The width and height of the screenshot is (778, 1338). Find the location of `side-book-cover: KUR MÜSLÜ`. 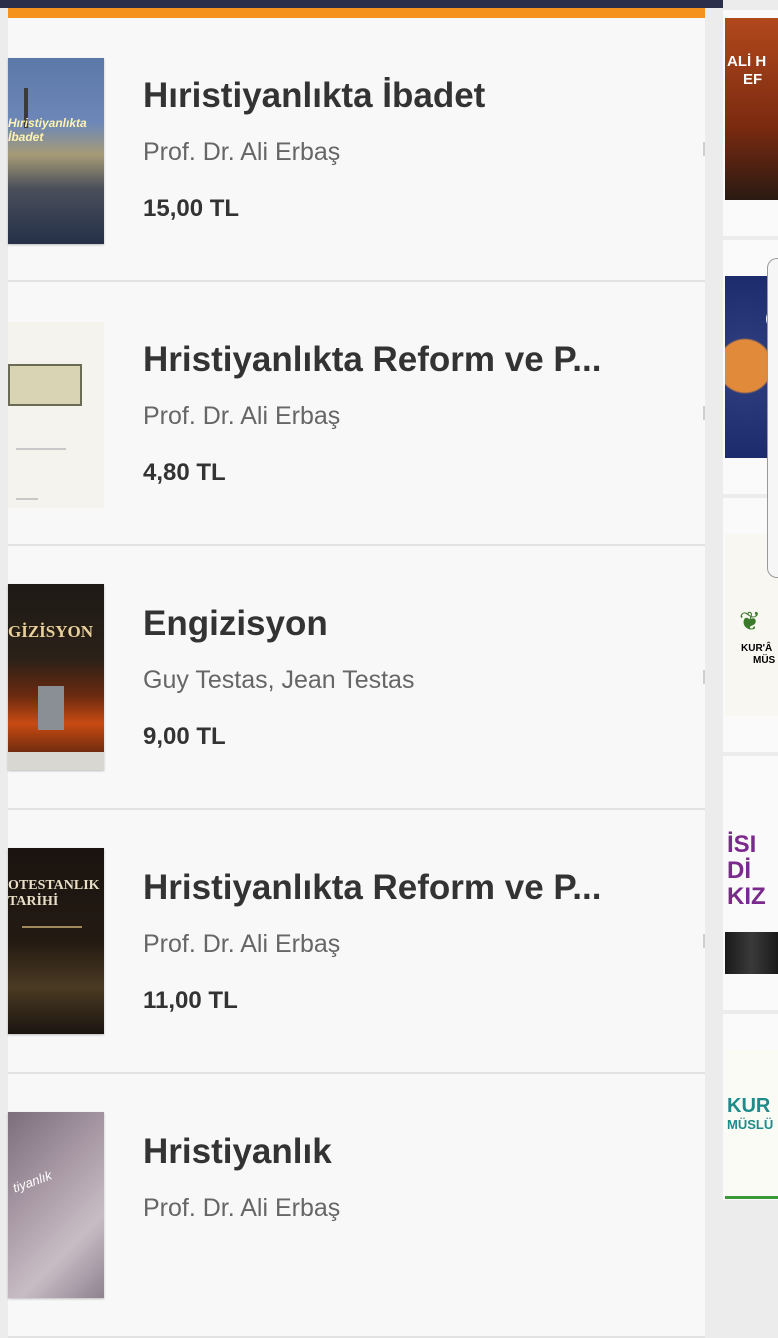

side-book-cover: KUR MÜSLÜ is located at coordinates (751, 1124).